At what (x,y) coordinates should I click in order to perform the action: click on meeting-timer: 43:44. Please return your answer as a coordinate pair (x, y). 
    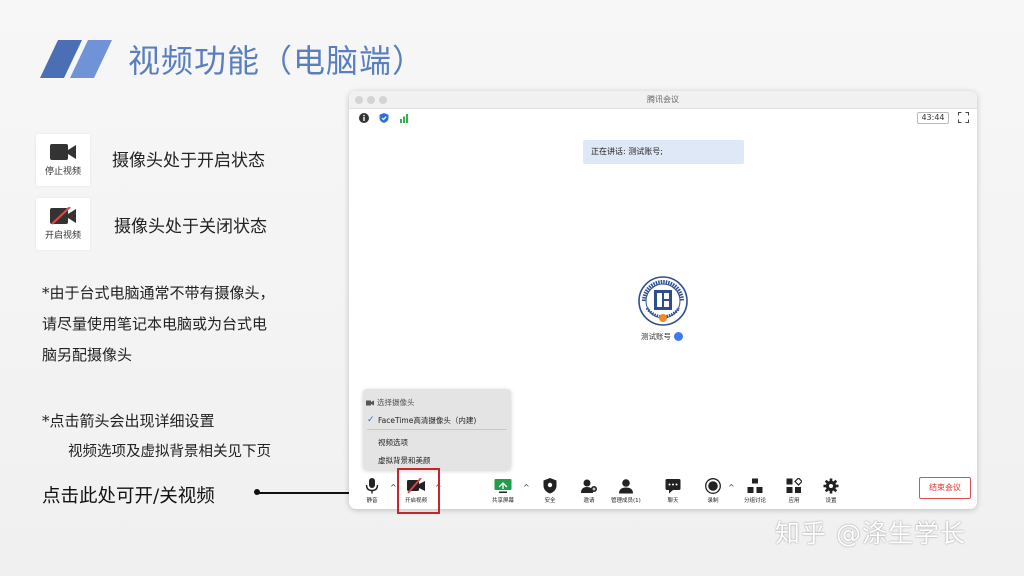
    Looking at the image, I should click on (933, 118).